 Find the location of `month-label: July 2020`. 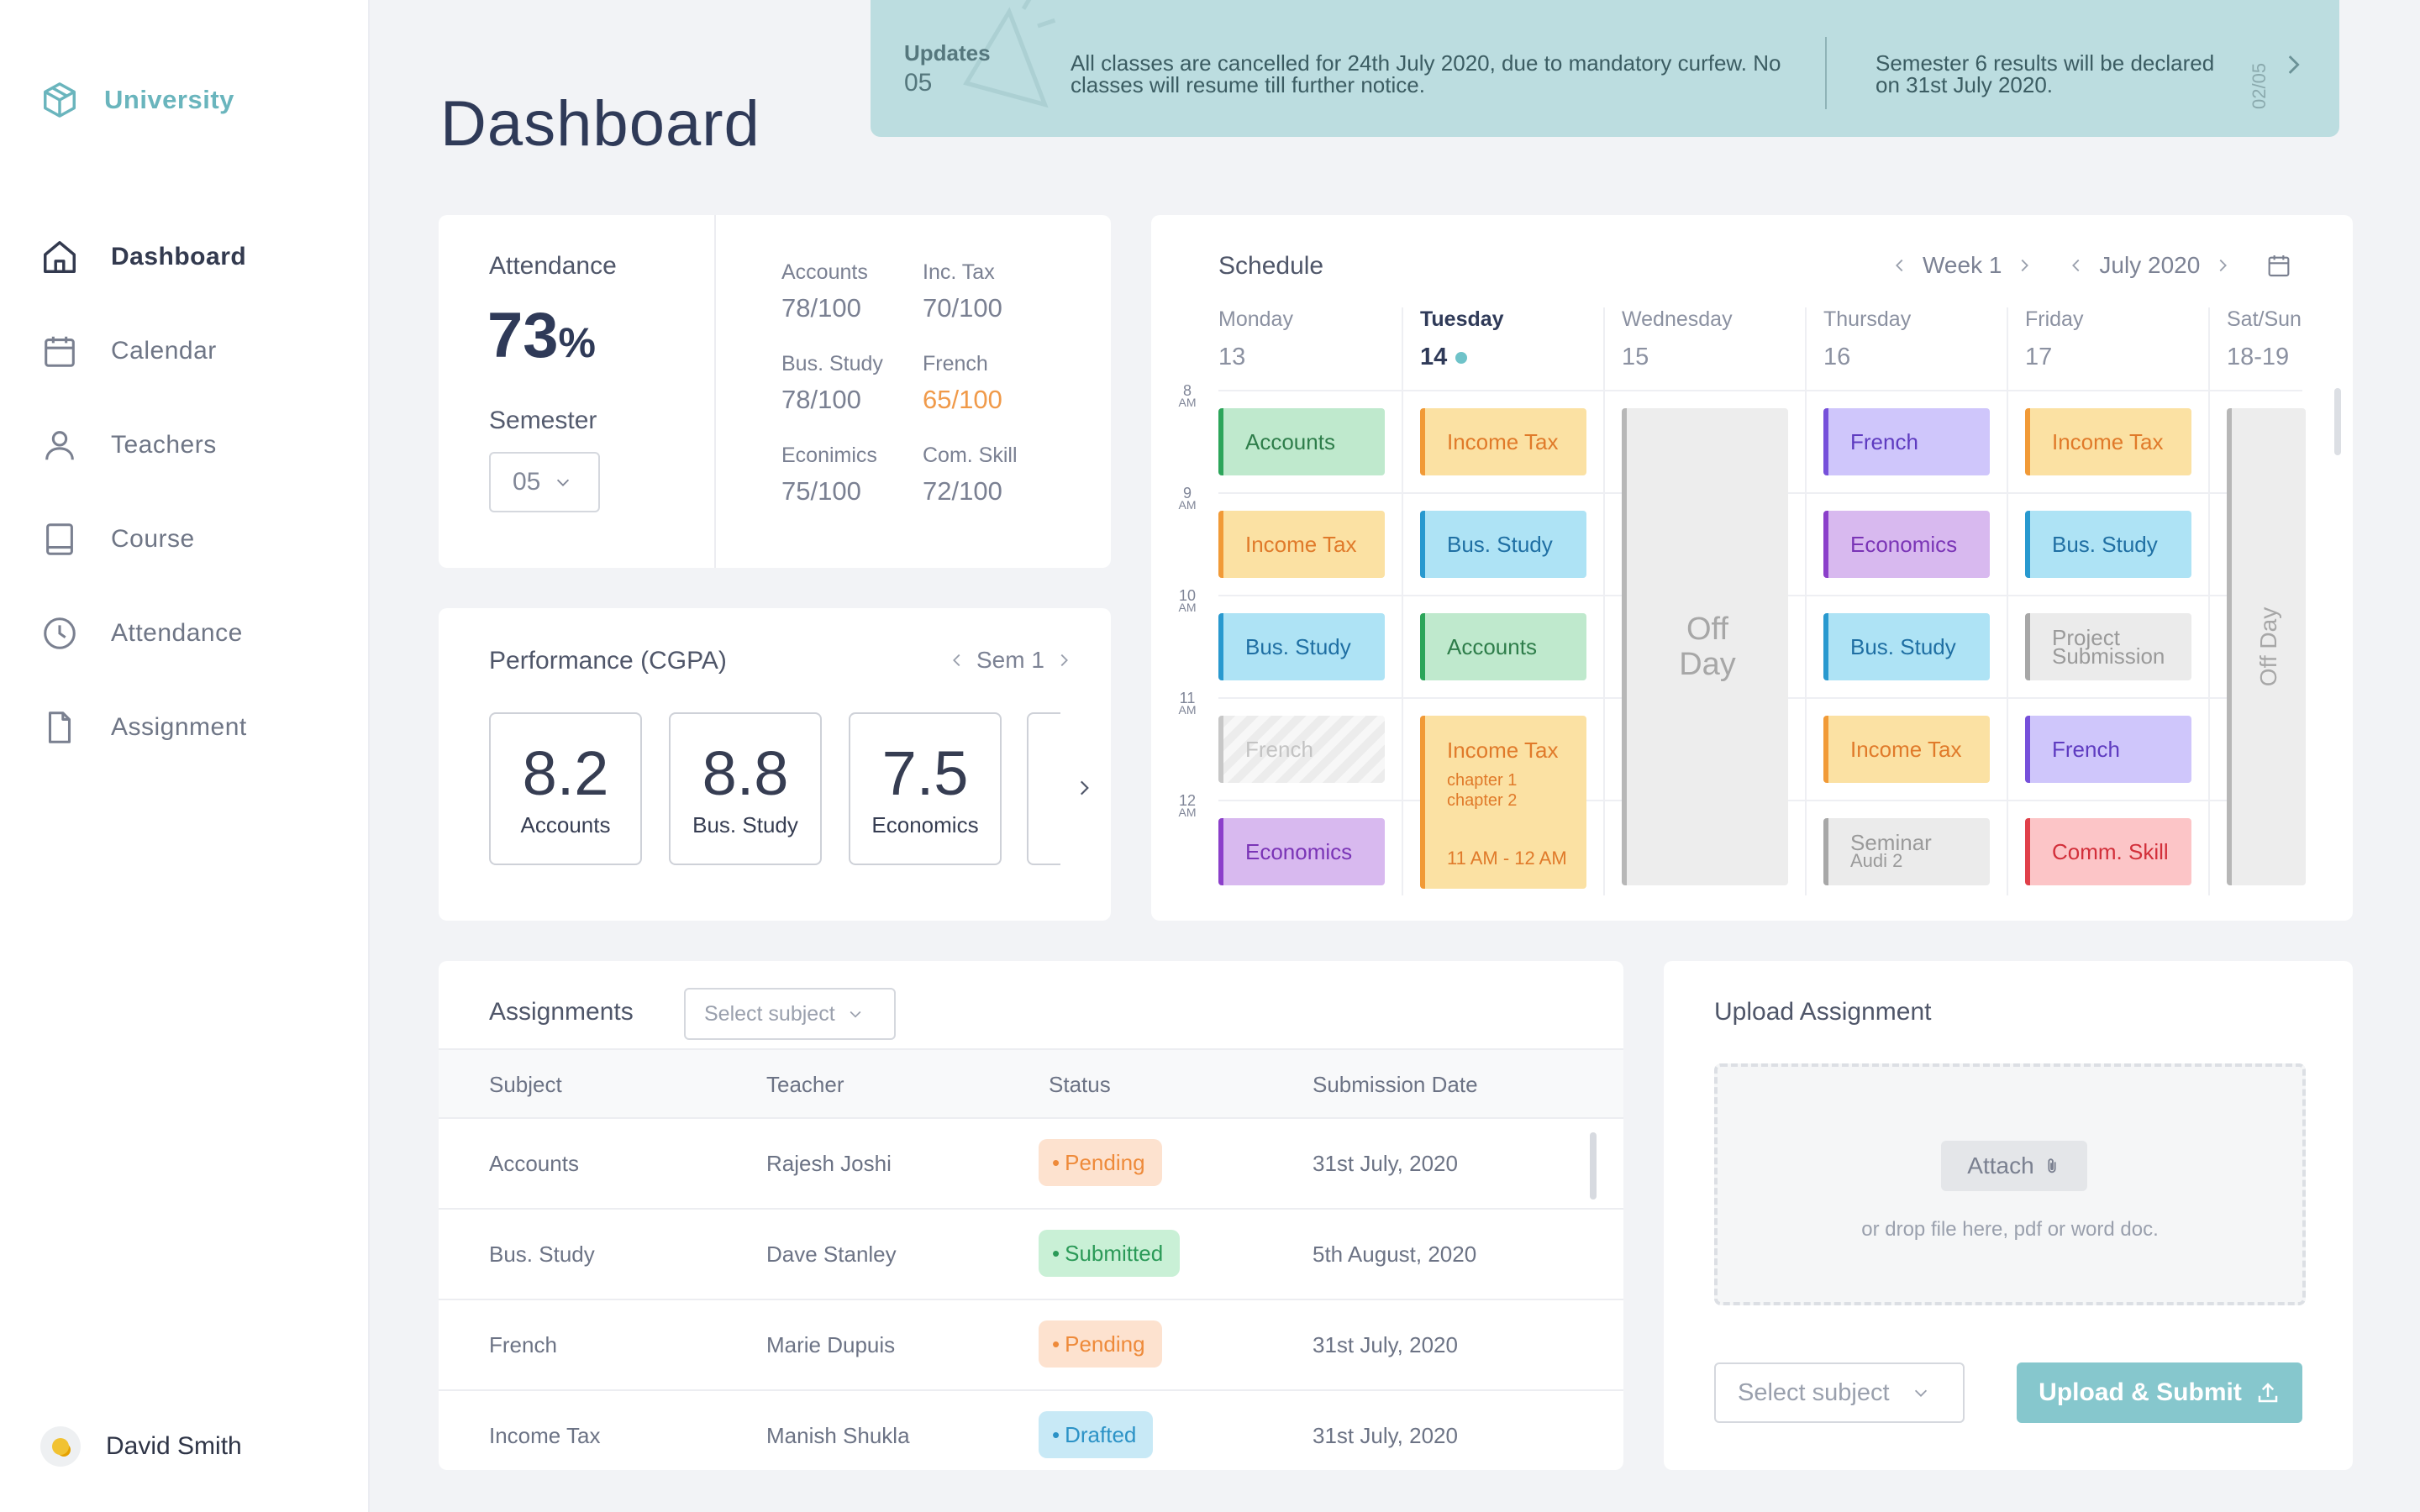

month-label: July 2020 is located at coordinates (2150, 265).